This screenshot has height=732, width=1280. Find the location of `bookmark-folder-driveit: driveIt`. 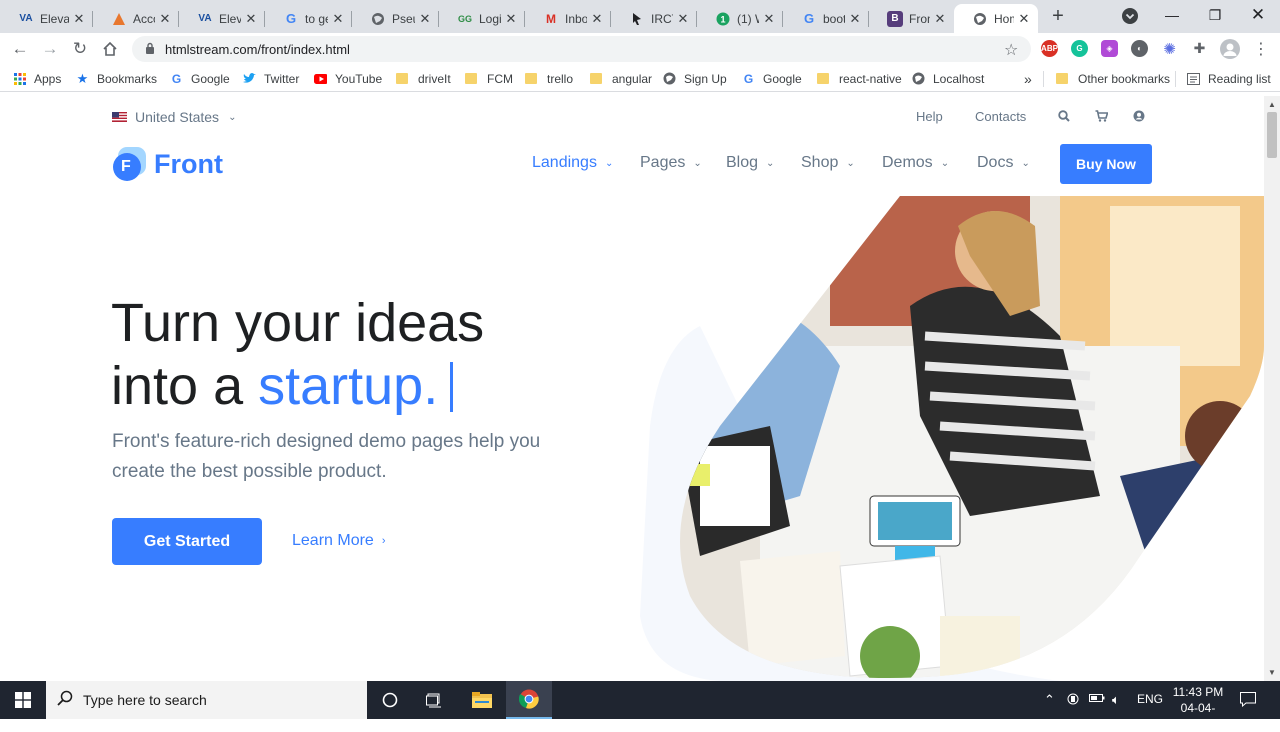

bookmark-folder-driveit: driveIt is located at coordinates (423, 78).